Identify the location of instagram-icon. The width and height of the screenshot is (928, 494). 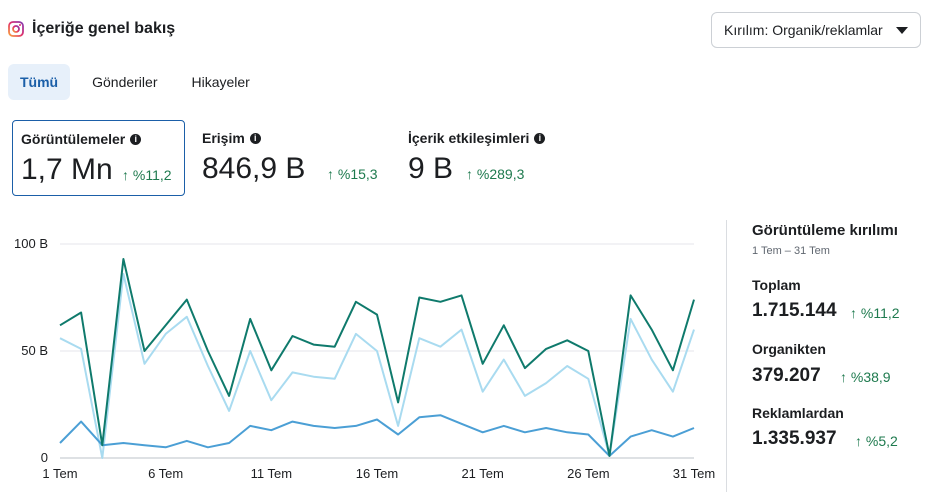
(16, 29).